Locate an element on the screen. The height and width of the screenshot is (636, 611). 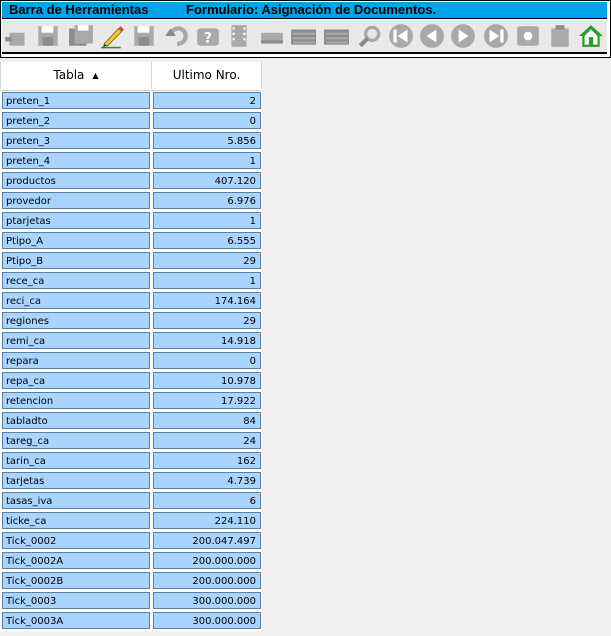
tabla-cell: tasas_iva is located at coordinates (76, 500).